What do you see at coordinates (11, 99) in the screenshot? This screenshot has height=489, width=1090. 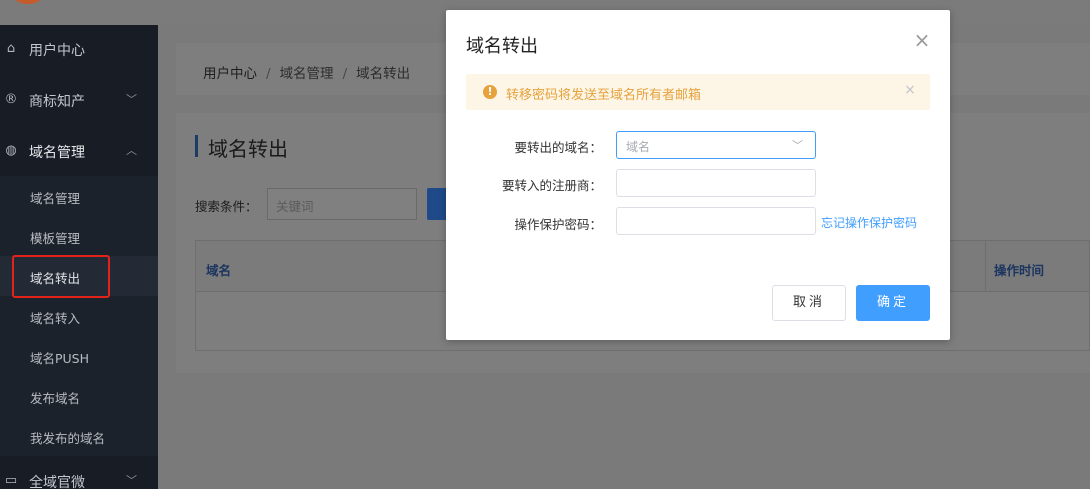 I see `registered-icon: ®` at bounding box center [11, 99].